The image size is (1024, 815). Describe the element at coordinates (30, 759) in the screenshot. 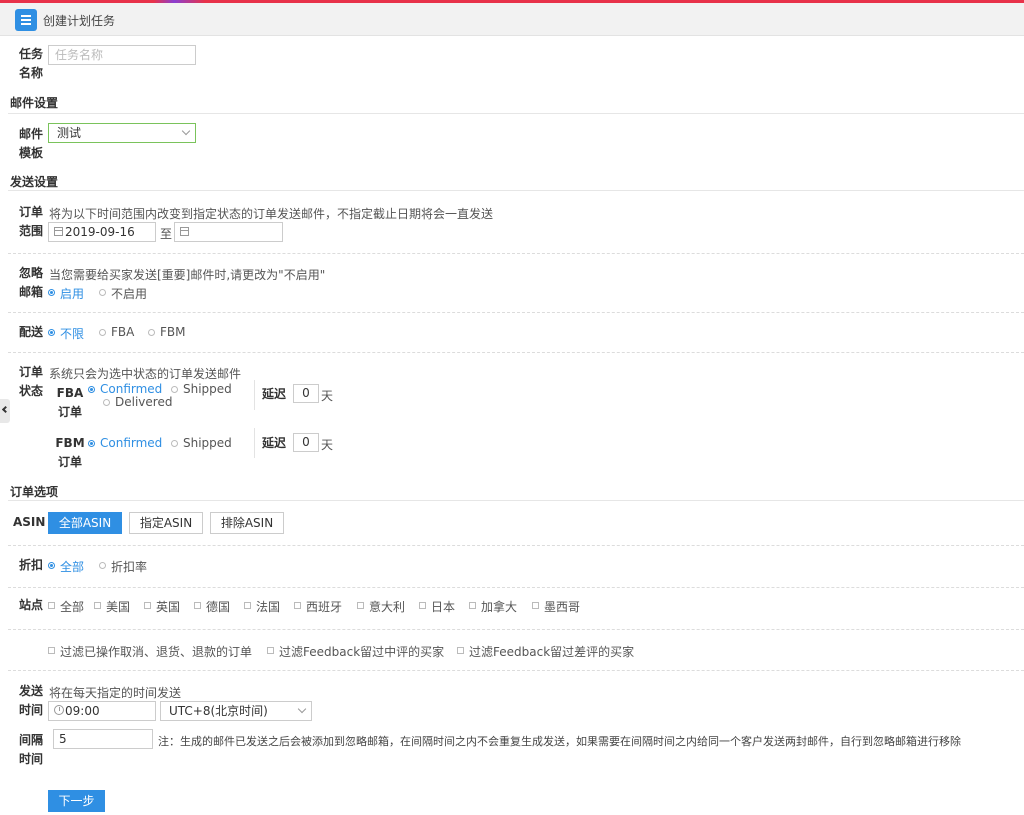

I see `label-line: 时间` at that location.